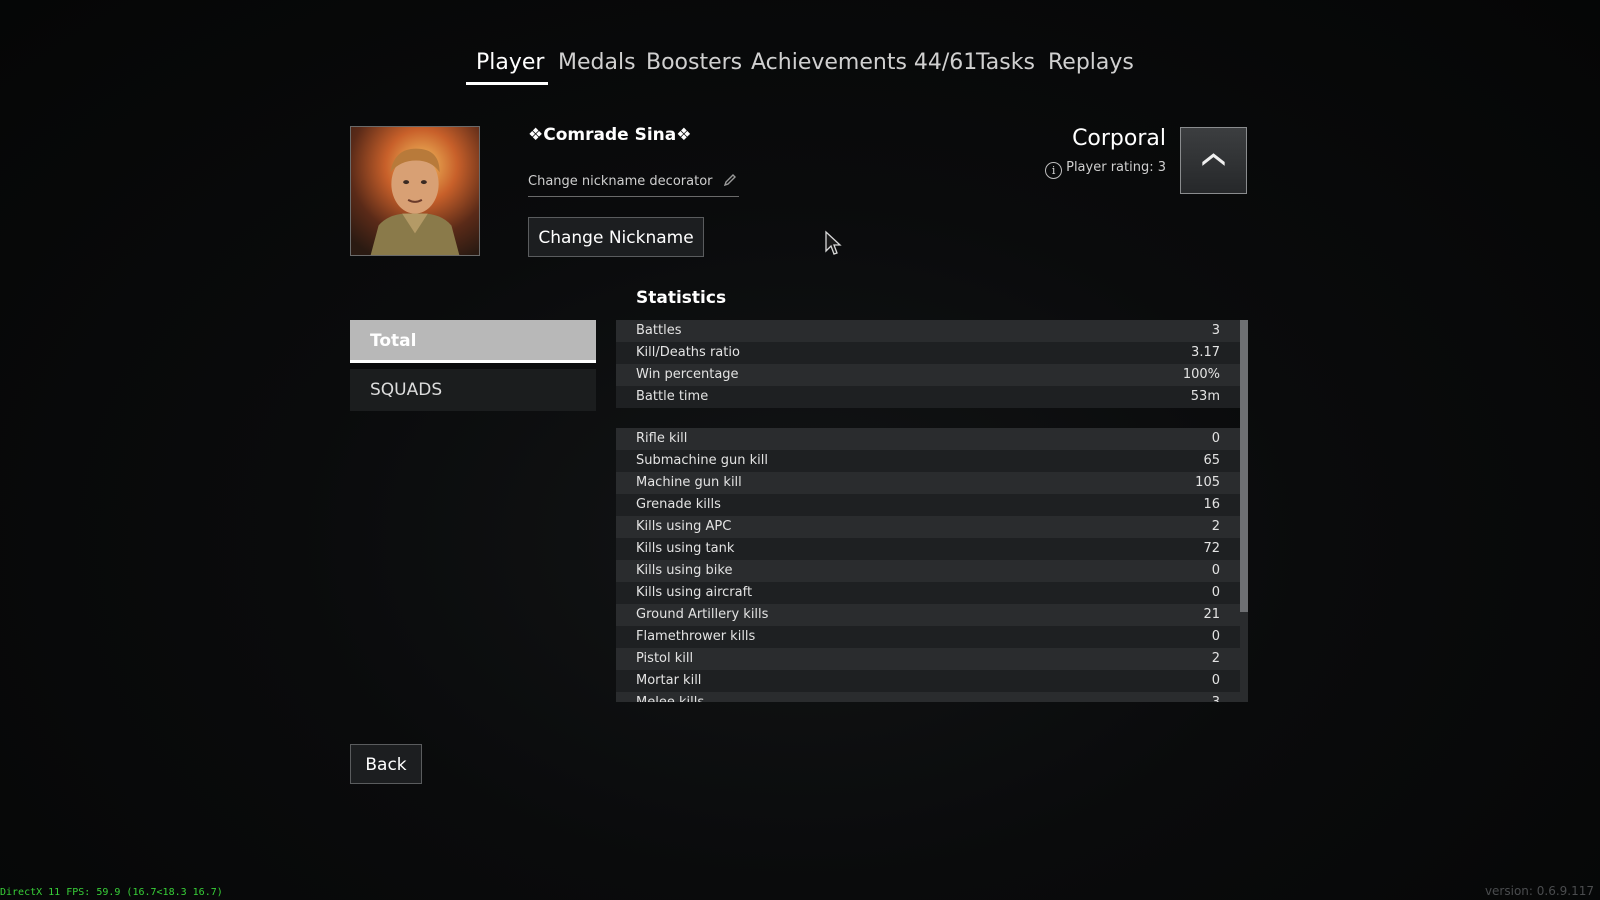 This screenshot has width=1600, height=900. I want to click on stat-label: Battle time, so click(672, 396).